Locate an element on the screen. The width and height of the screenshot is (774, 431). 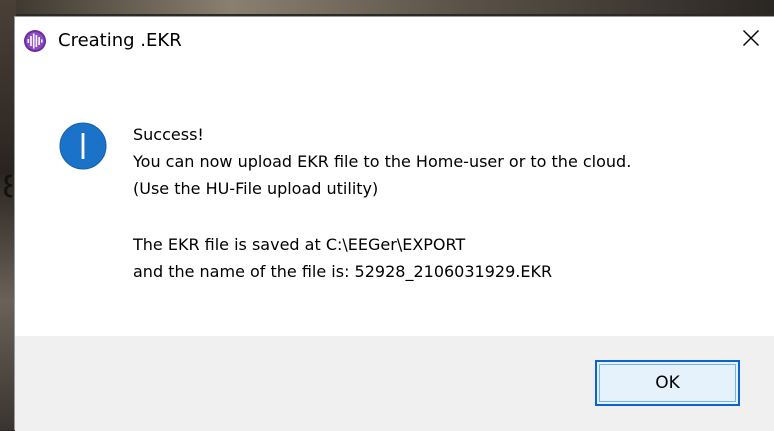
ok-button: OK is located at coordinates (667, 383).